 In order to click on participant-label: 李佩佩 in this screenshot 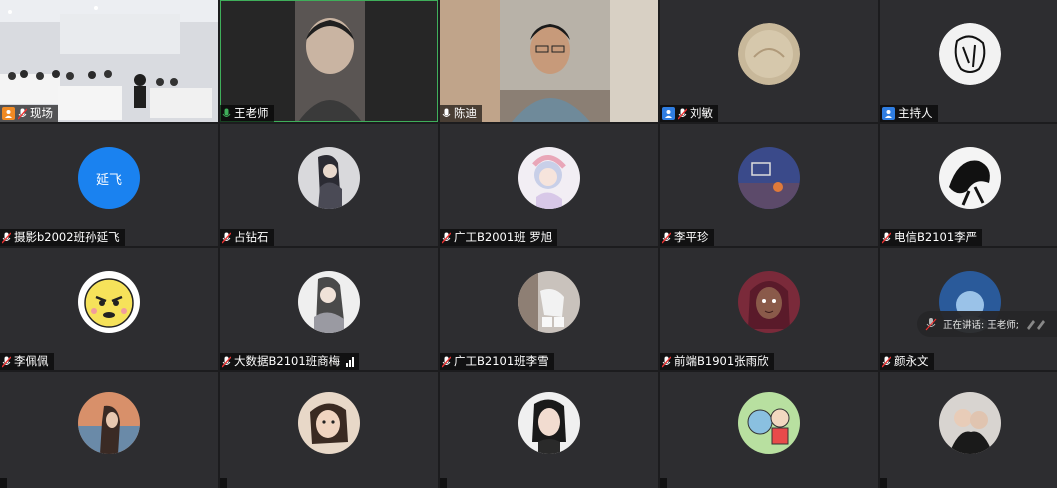, I will do `click(27, 361)`.